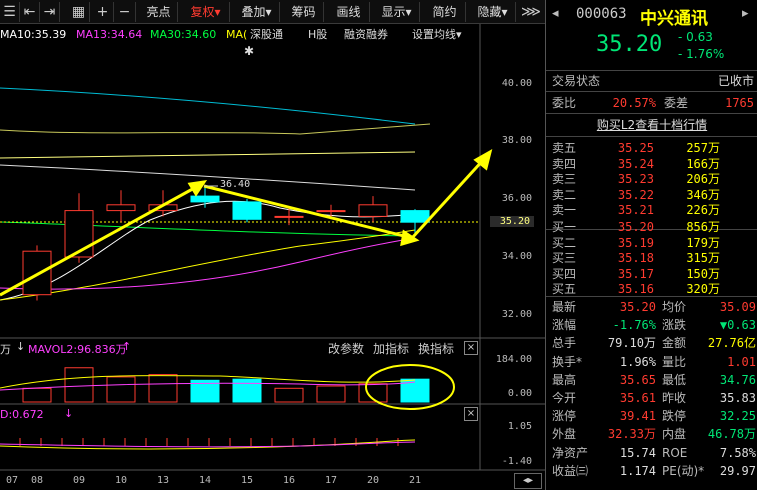  Describe the element at coordinates (50, 12) in the screenshot. I see `nav-last-icon: ⇥` at that location.